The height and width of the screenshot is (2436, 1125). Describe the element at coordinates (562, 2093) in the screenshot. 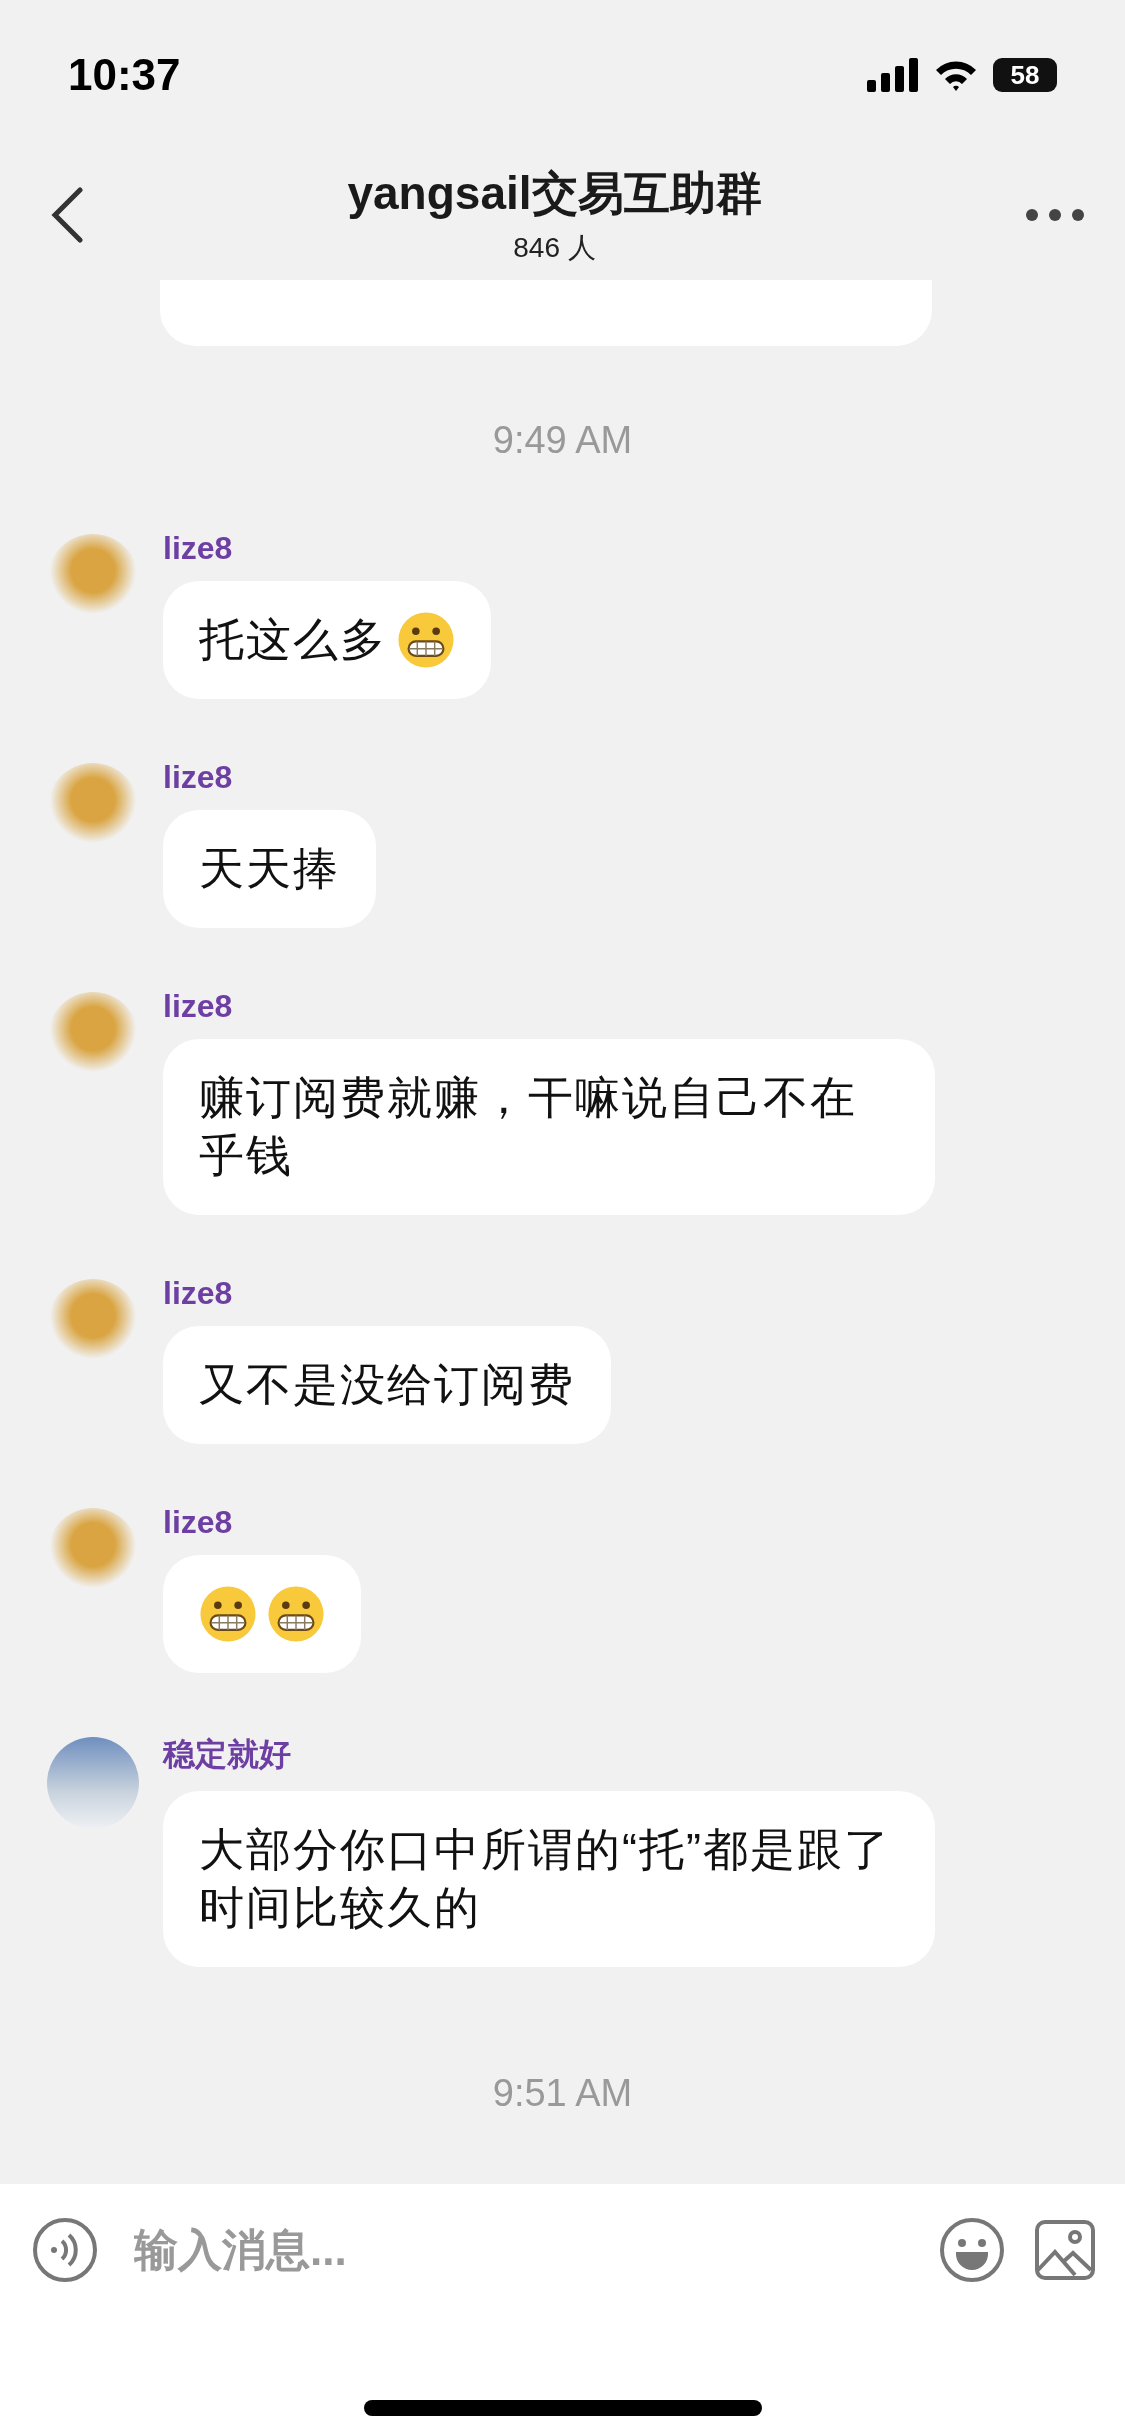

I see `timestamp: 9:51 AM` at that location.